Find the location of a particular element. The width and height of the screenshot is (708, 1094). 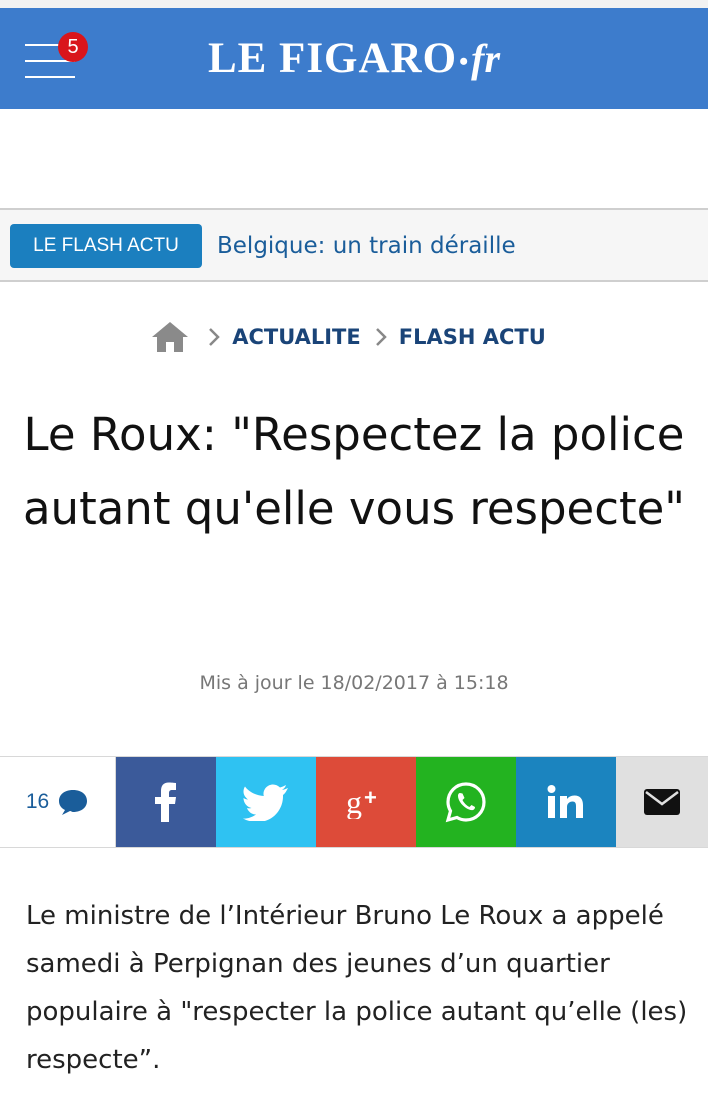

site-header: 5 LE FIGARO•fr is located at coordinates (354, 58).